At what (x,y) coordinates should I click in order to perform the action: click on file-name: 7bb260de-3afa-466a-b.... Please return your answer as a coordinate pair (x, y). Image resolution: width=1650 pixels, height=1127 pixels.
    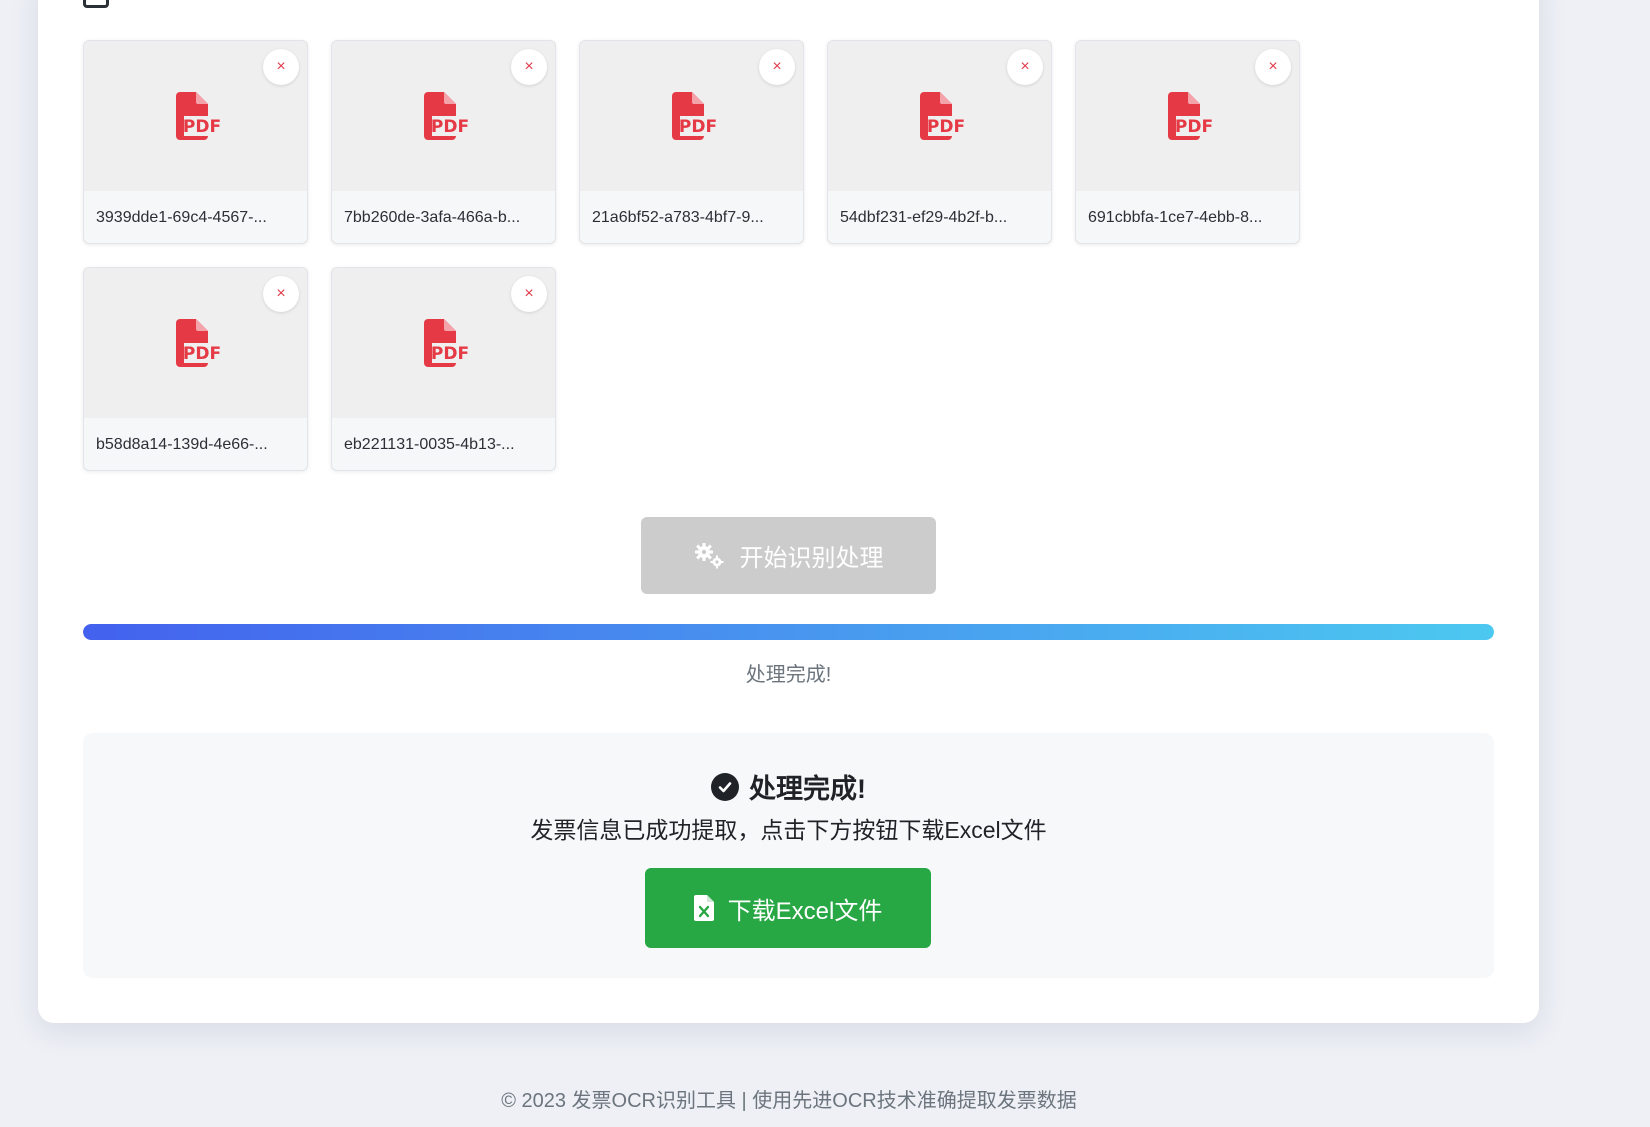
    Looking at the image, I should click on (432, 217).